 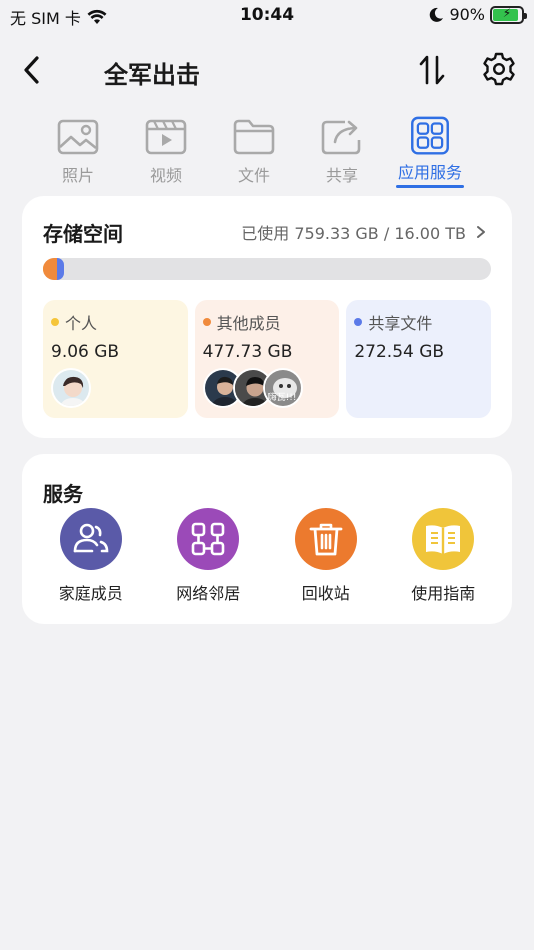 I want to click on status-bar: 无 SIM 卡 10:44 90% ⚡, so click(x=267, y=15).